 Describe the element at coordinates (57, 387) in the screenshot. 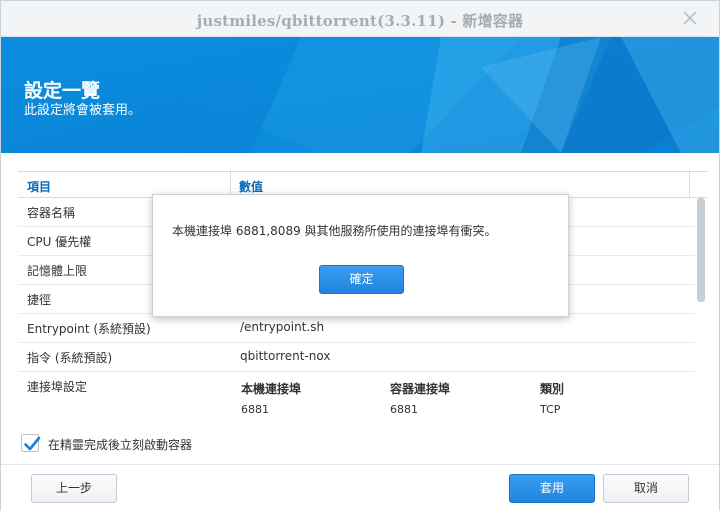

I see `row-key: 連接埠設定` at that location.